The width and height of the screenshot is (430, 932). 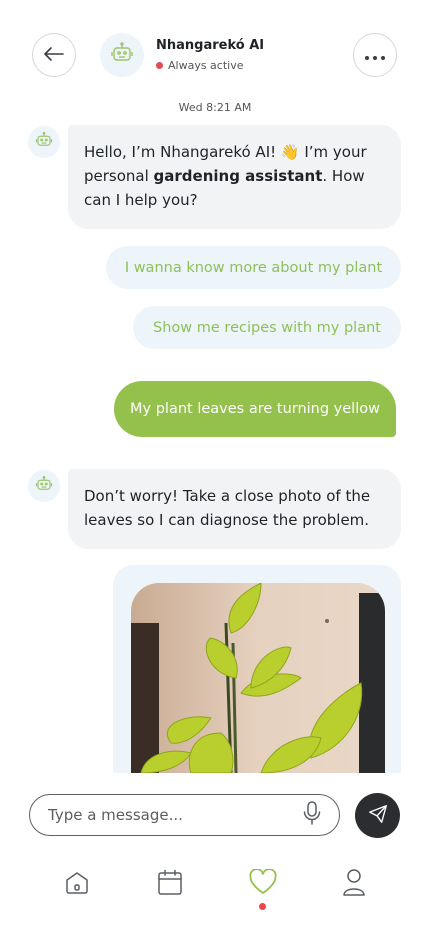 I want to click on send-button, so click(x=377, y=815).